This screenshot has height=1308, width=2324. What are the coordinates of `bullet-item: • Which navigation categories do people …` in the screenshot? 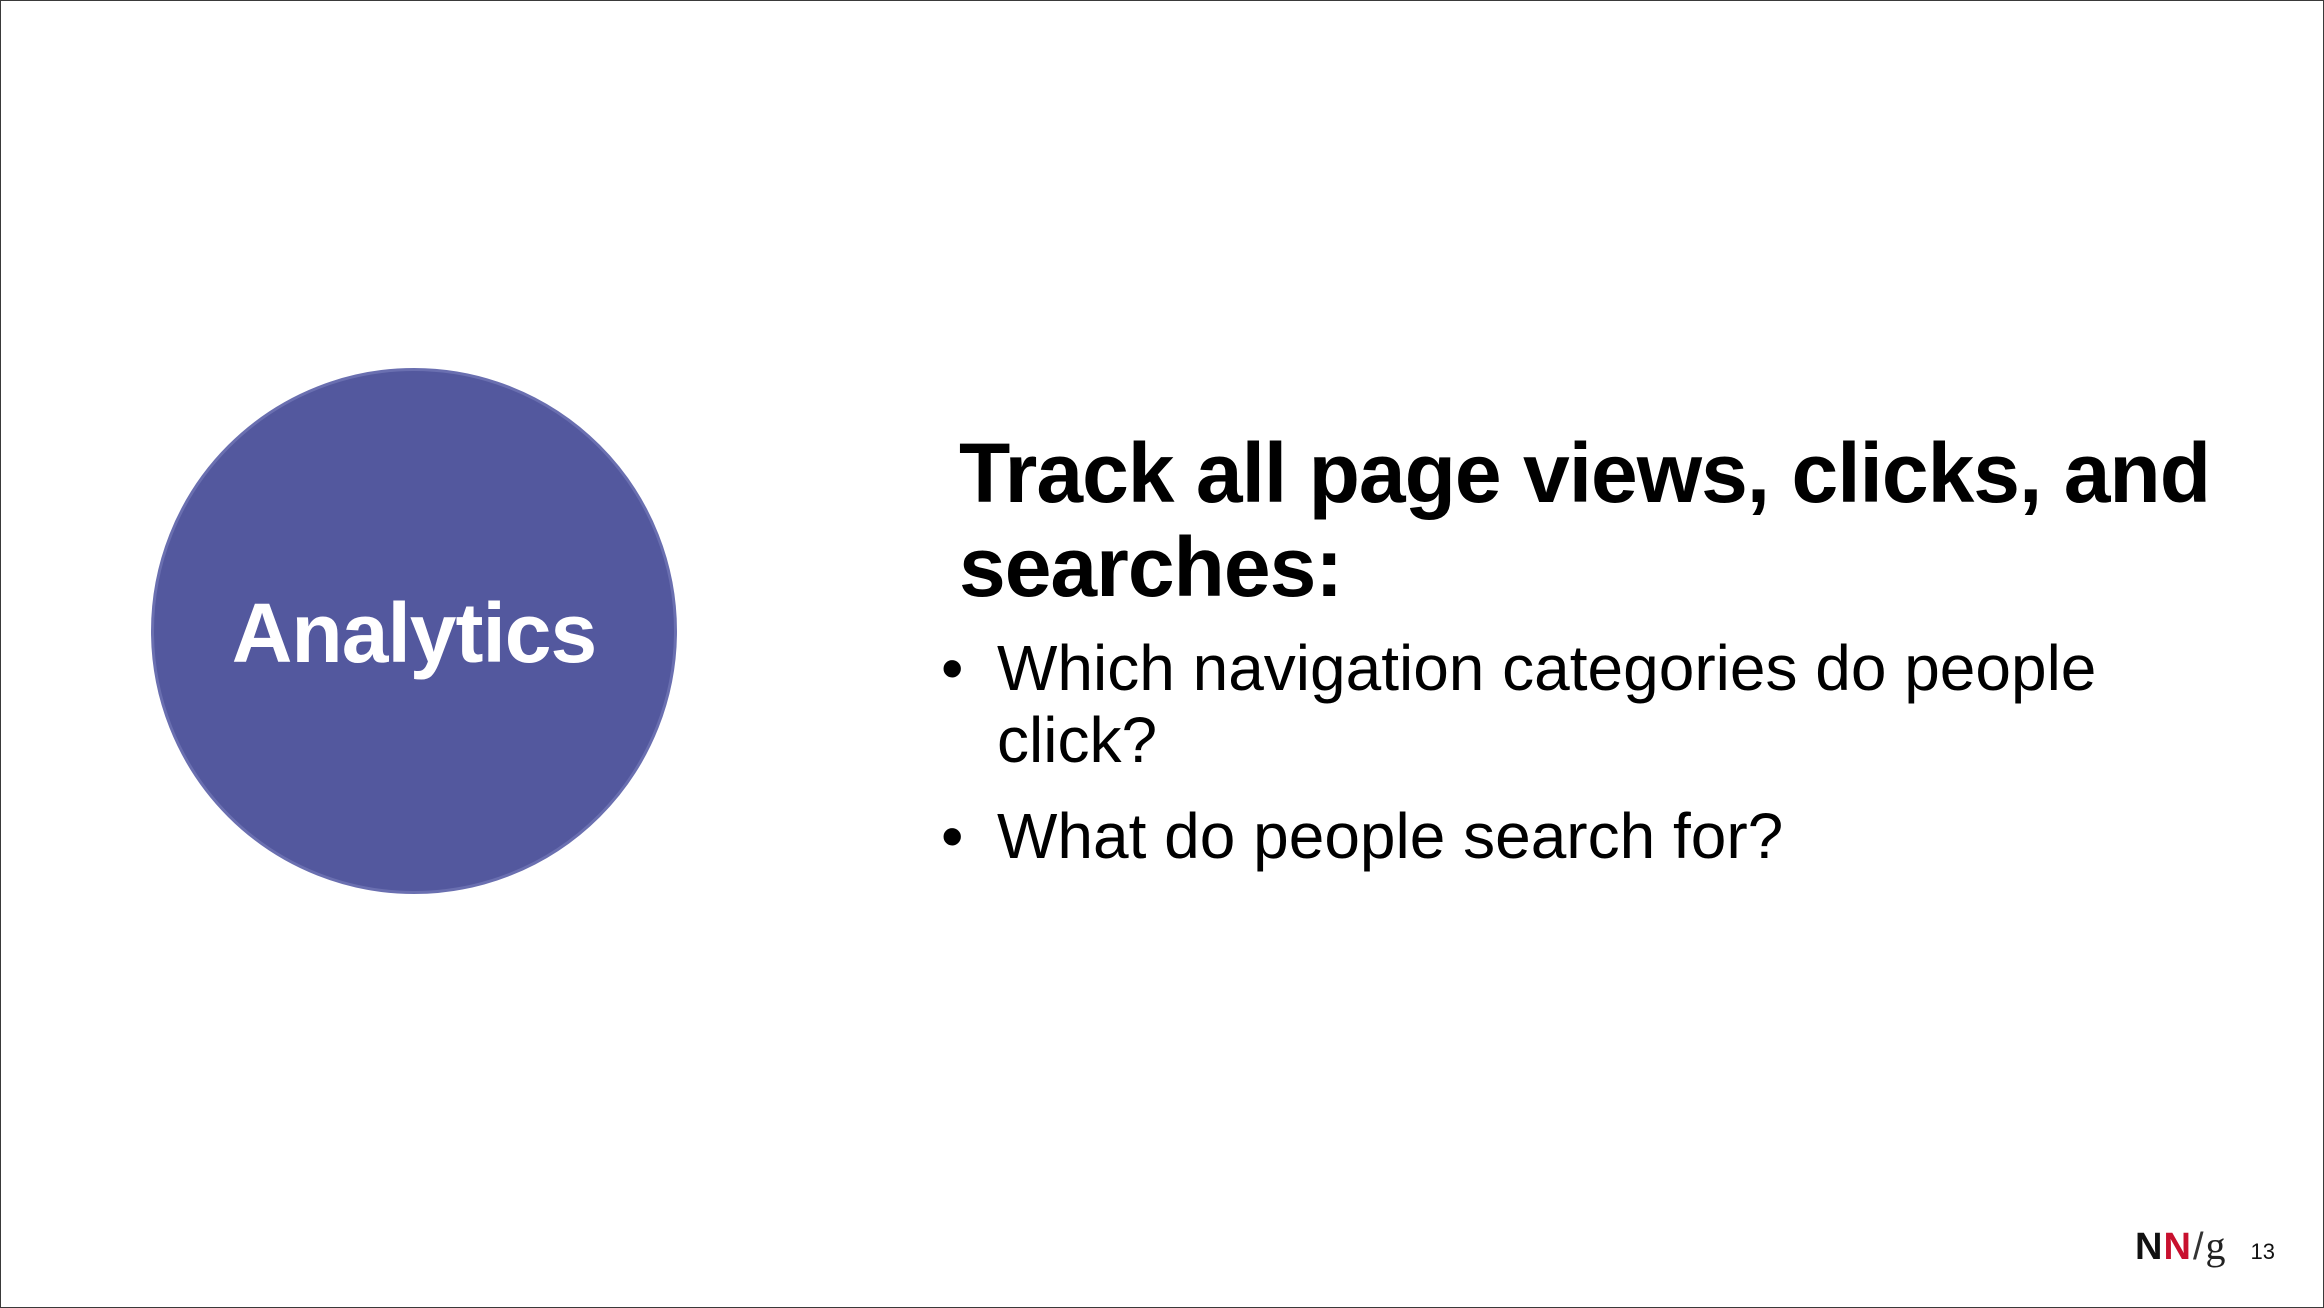 It's located at (1600, 704).